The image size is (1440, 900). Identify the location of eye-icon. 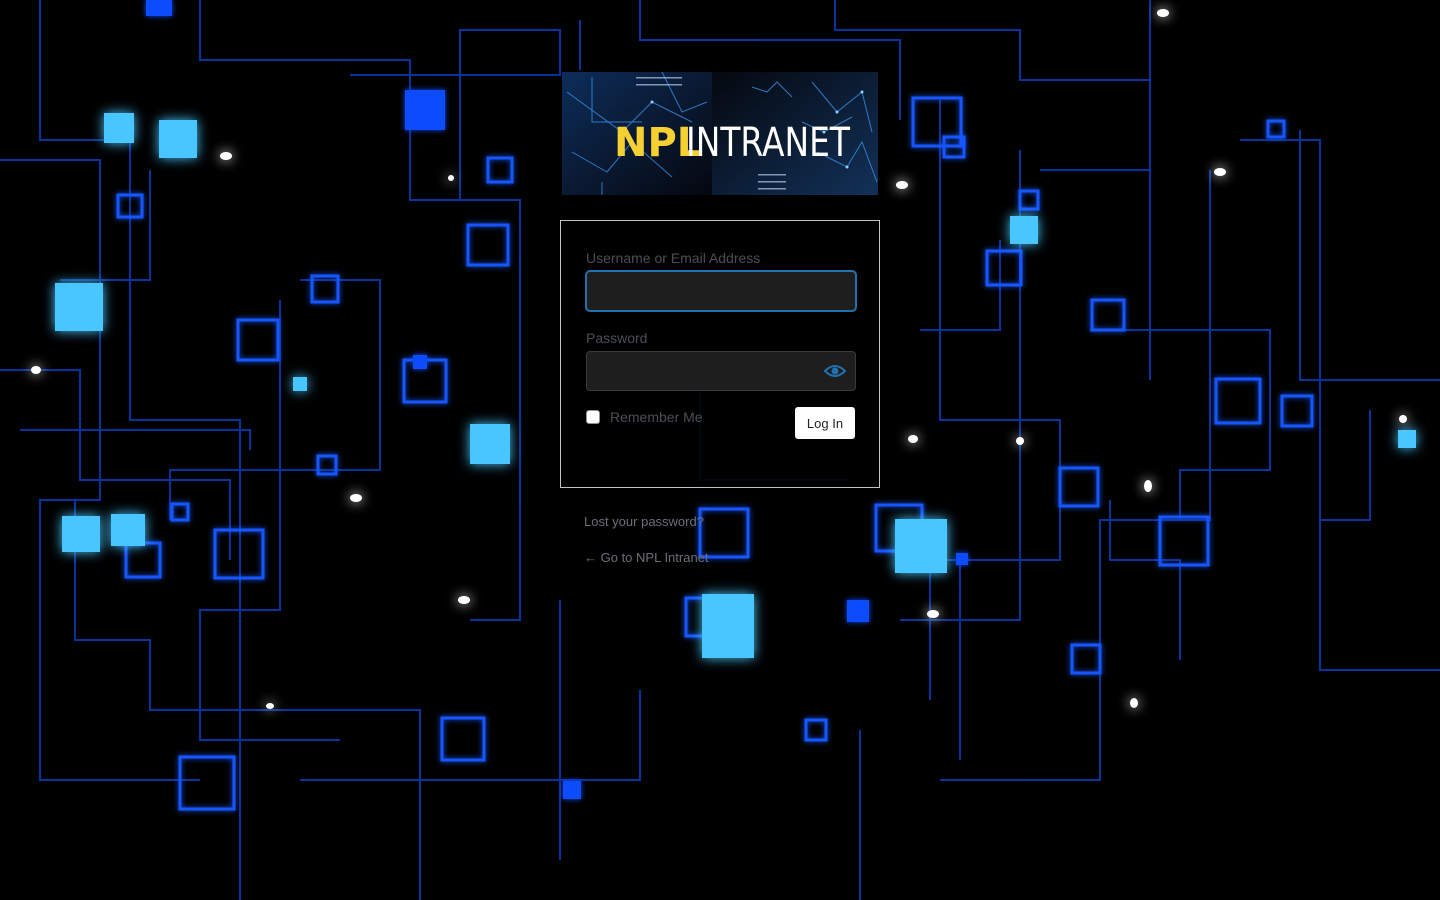
(835, 371).